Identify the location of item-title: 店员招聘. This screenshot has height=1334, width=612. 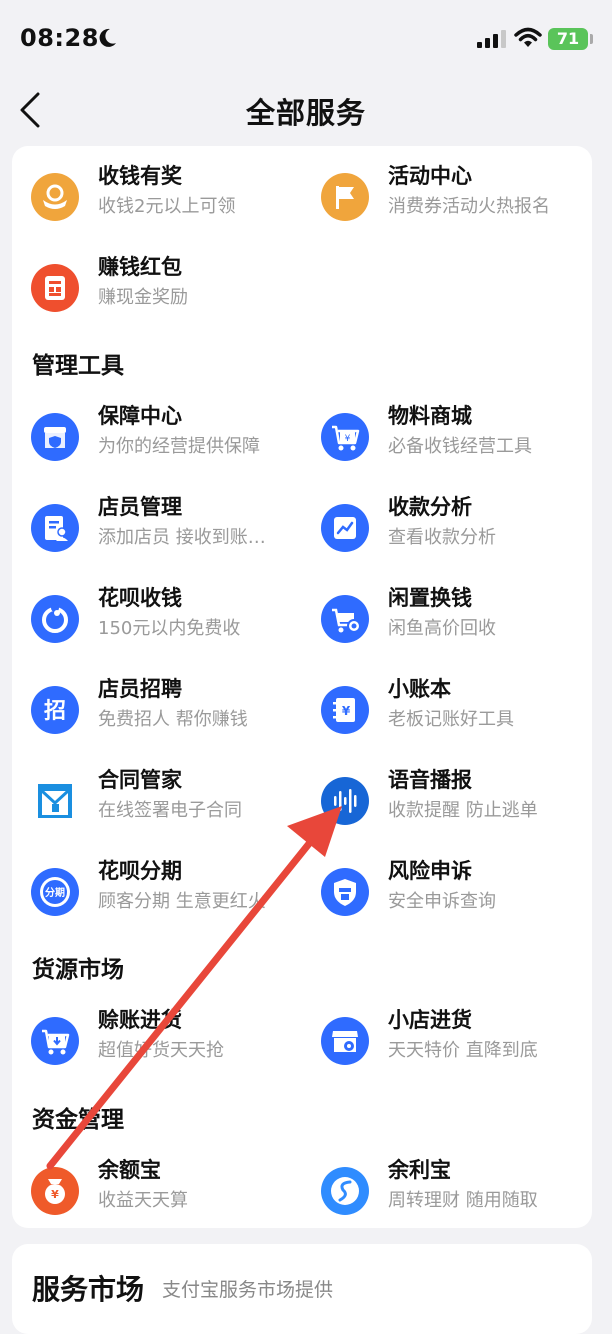
(140, 689).